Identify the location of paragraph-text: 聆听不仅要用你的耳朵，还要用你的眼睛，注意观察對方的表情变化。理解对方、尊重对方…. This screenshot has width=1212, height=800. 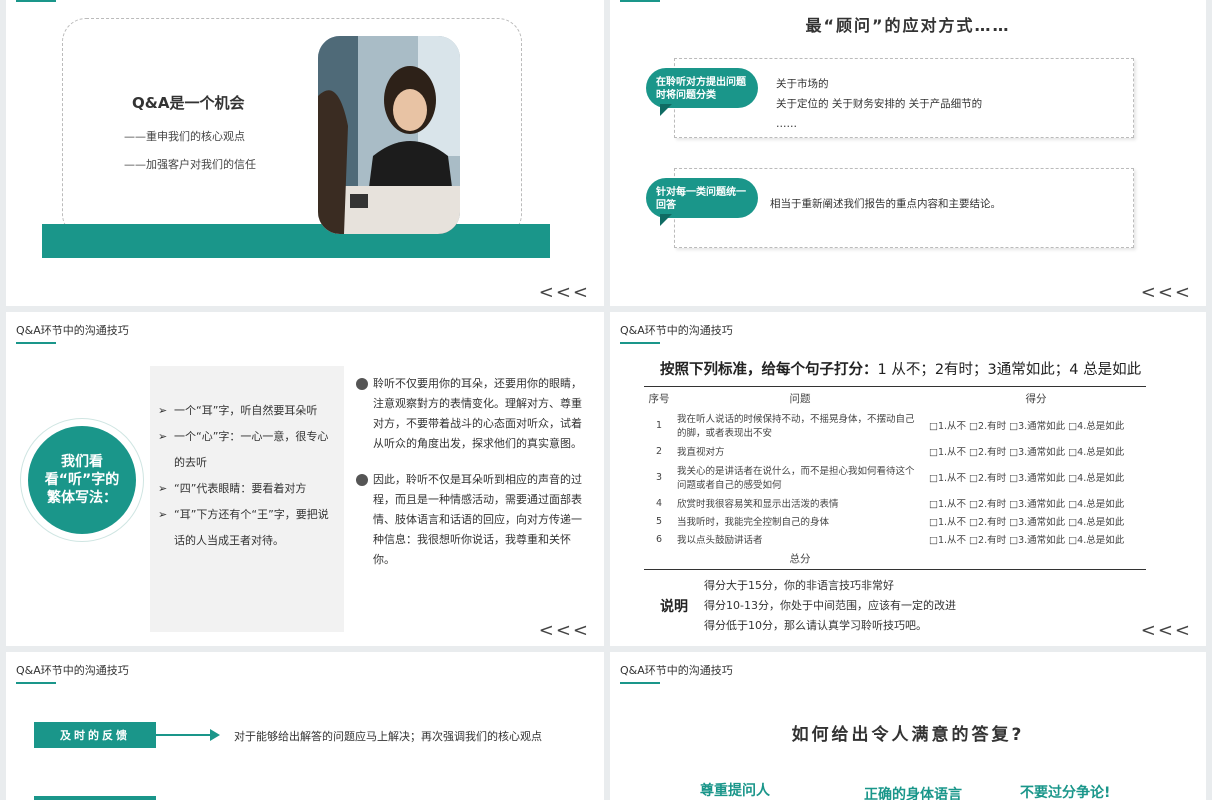
(477, 413).